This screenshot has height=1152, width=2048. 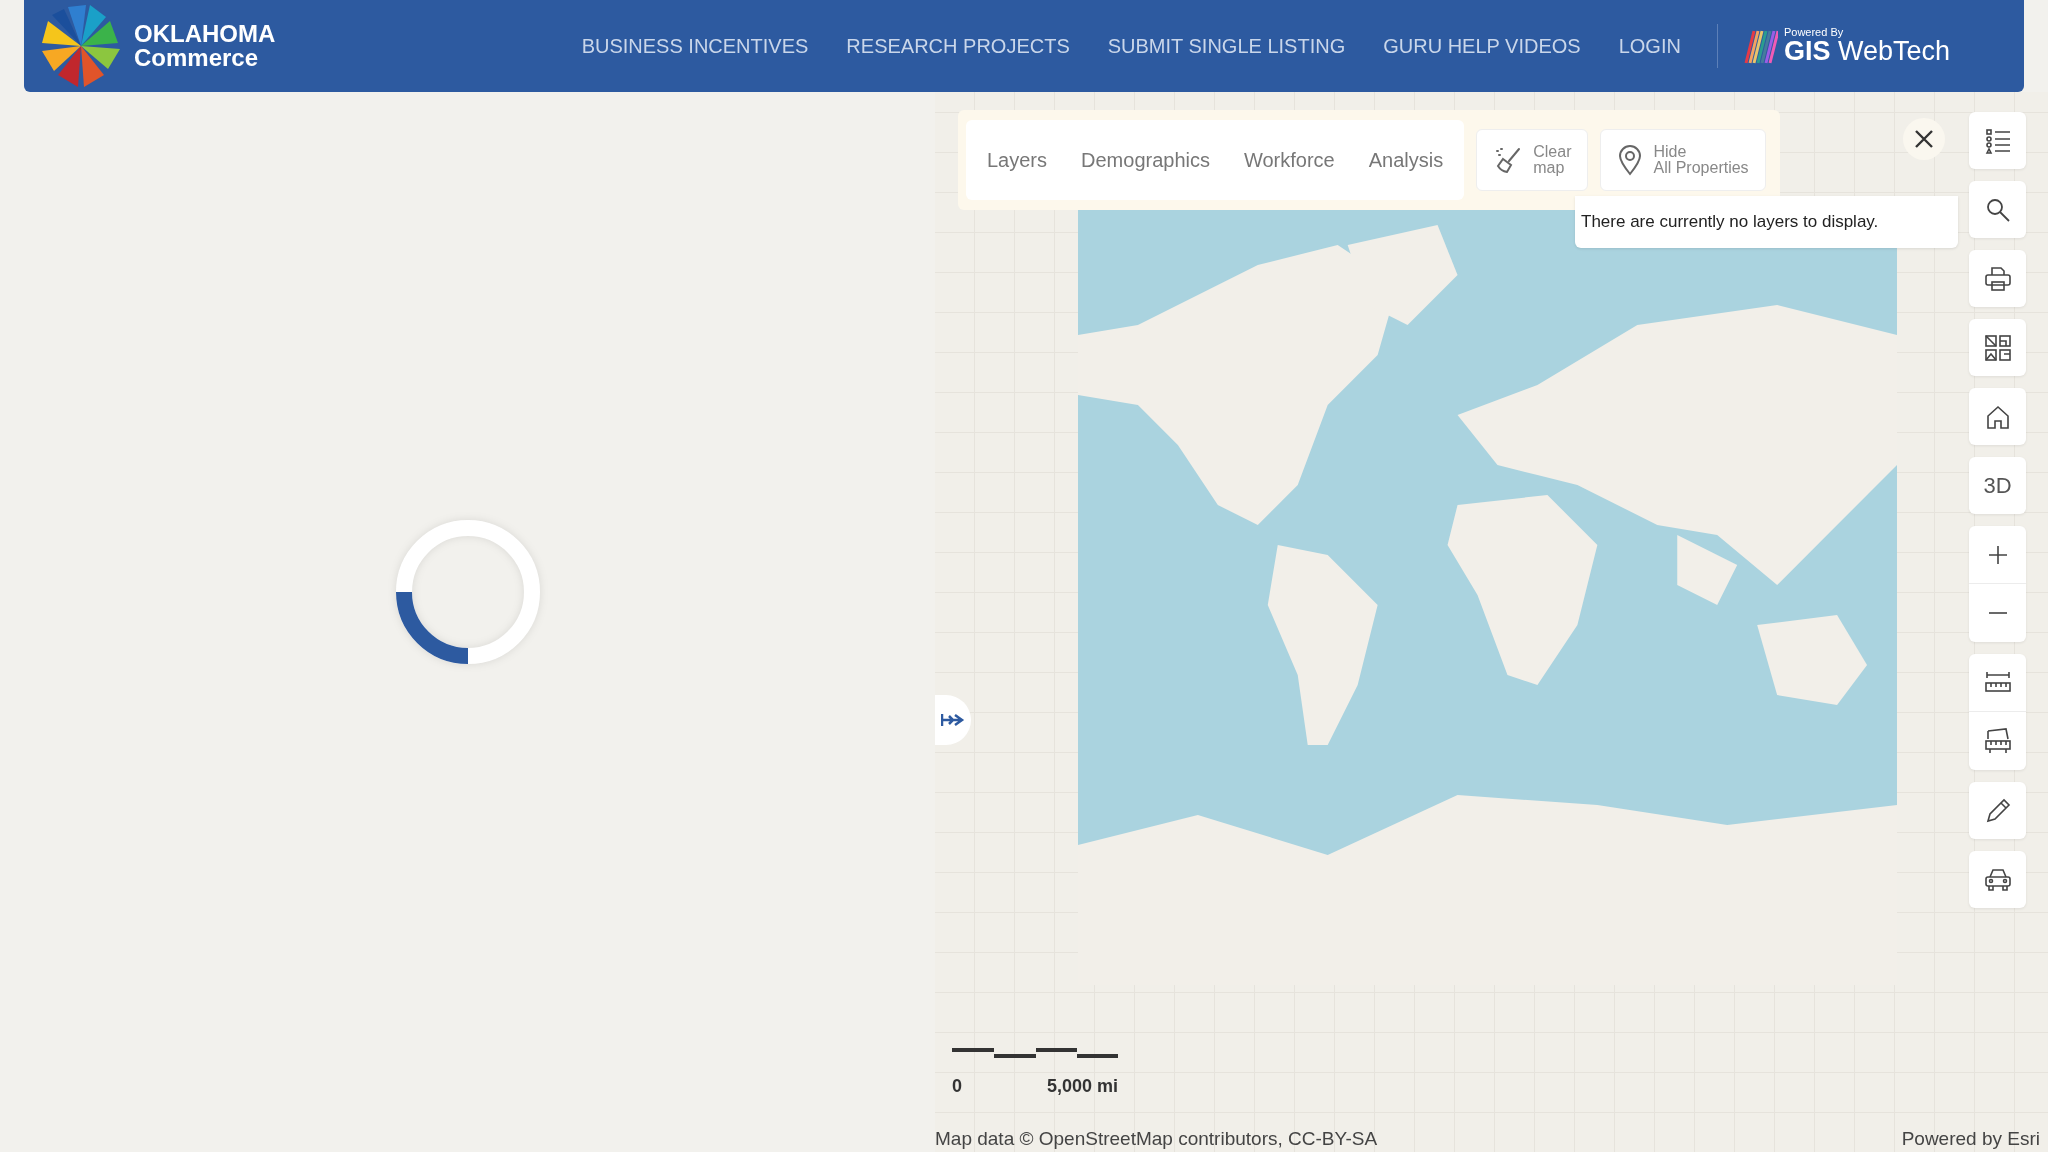 What do you see at coordinates (1866, 51) in the screenshot?
I see `brand-name: GIS WebTech` at bounding box center [1866, 51].